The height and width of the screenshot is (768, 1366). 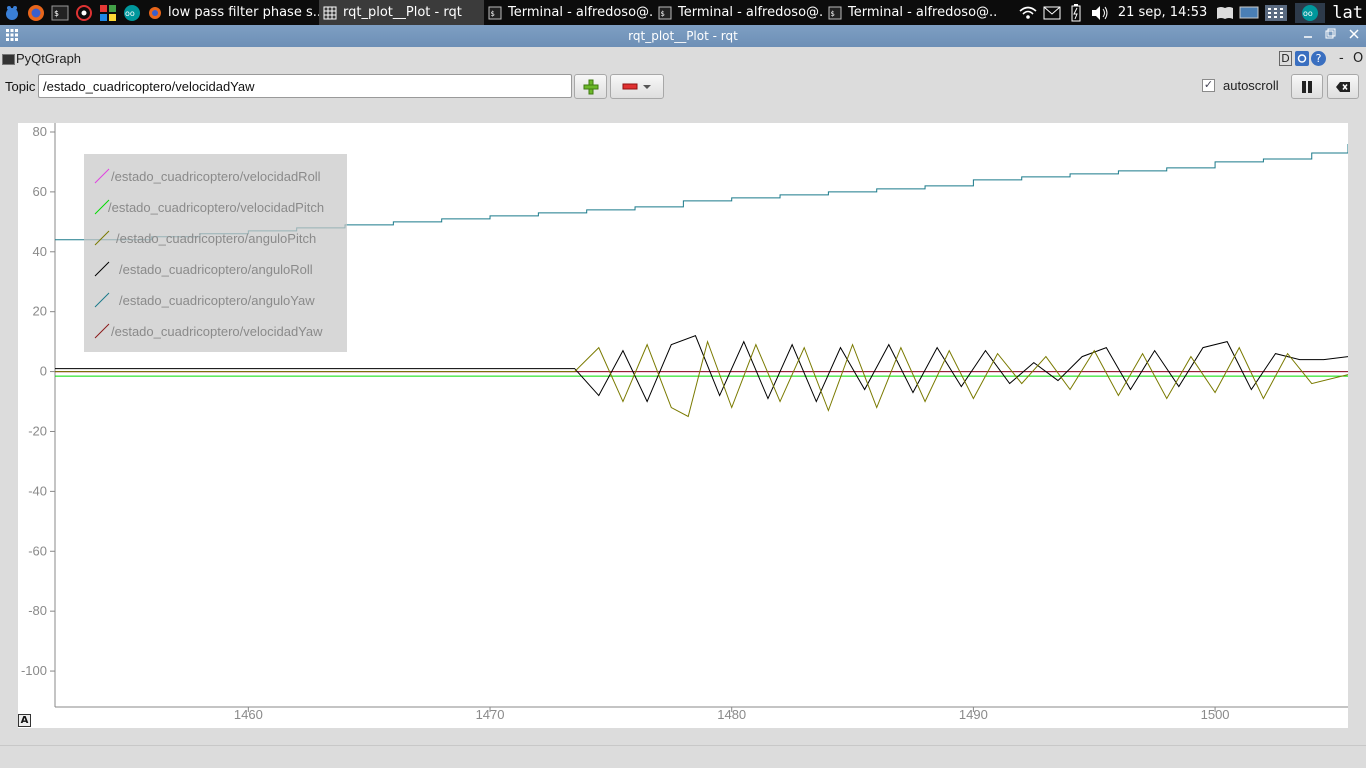 I want to click on y-tick-label: 0, so click(x=43, y=371).